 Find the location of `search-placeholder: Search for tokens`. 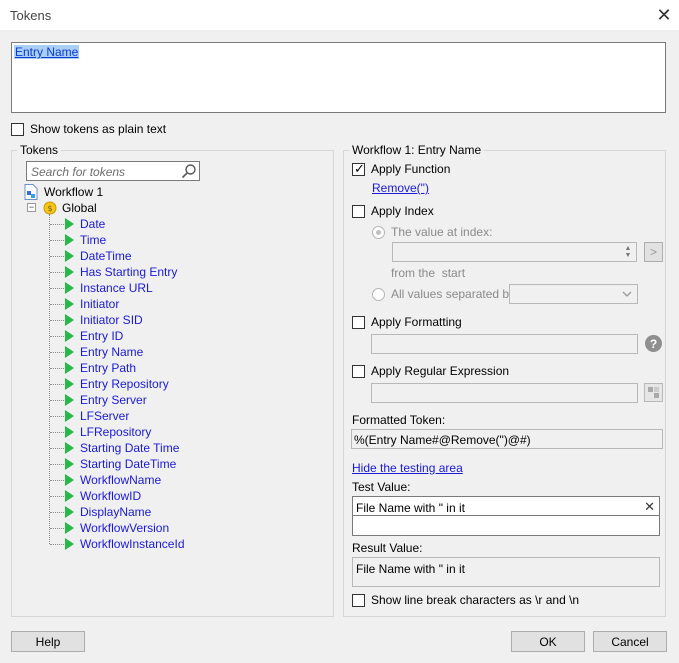

search-placeholder: Search for tokens is located at coordinates (78, 172).